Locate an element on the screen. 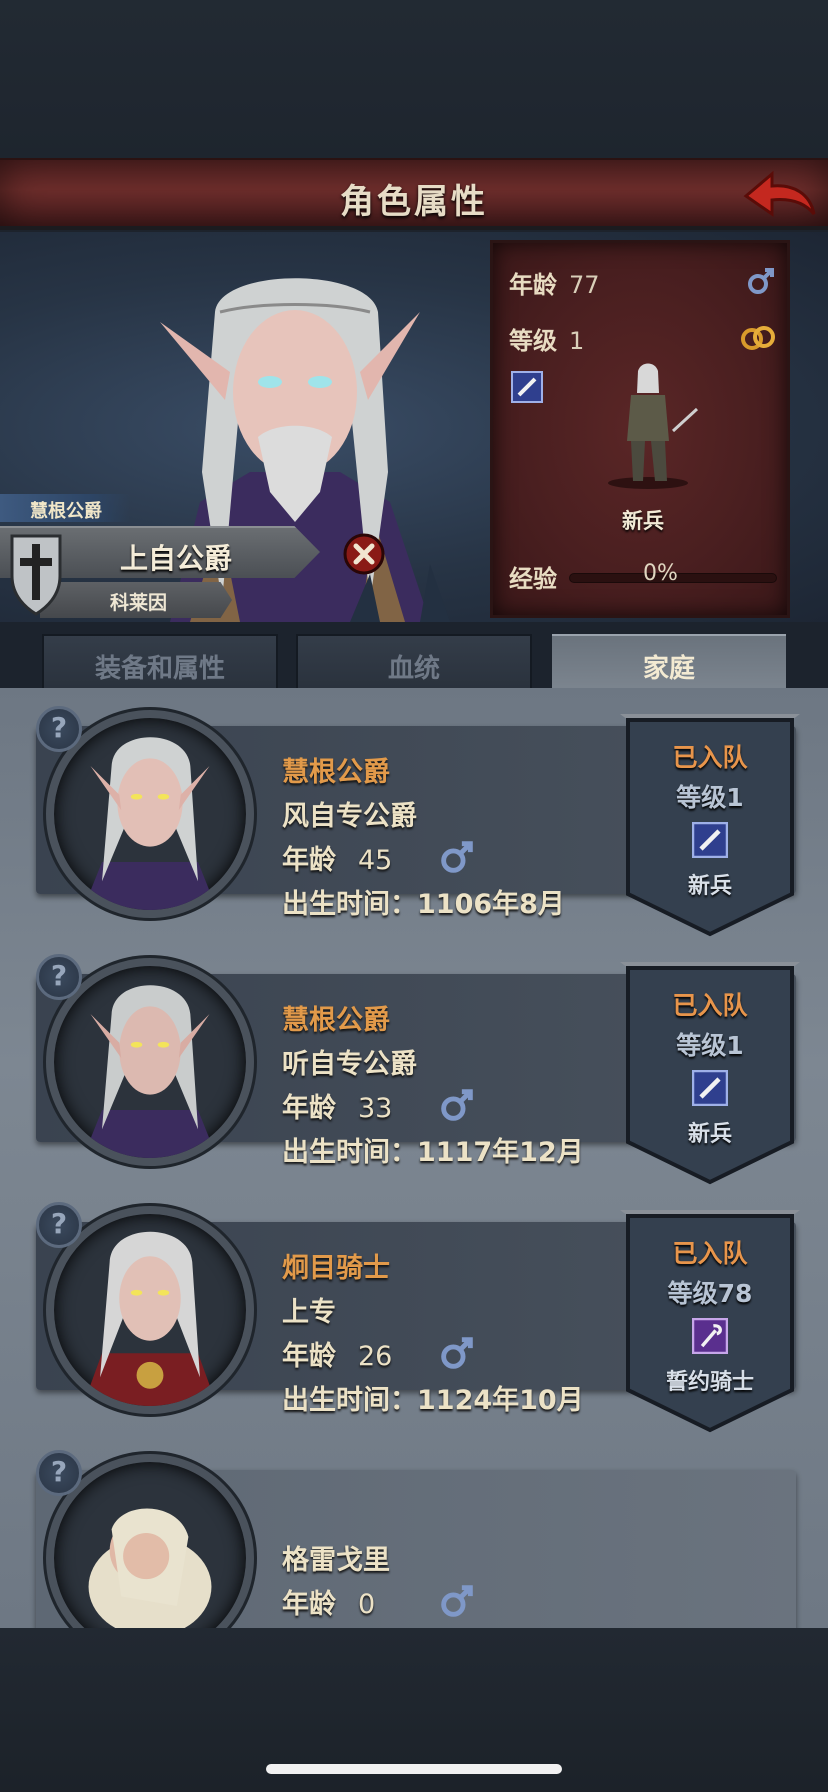 The height and width of the screenshot is (1792, 828). party-banner: 已入队 等级78 誓约骑士 is located at coordinates (710, 1319).